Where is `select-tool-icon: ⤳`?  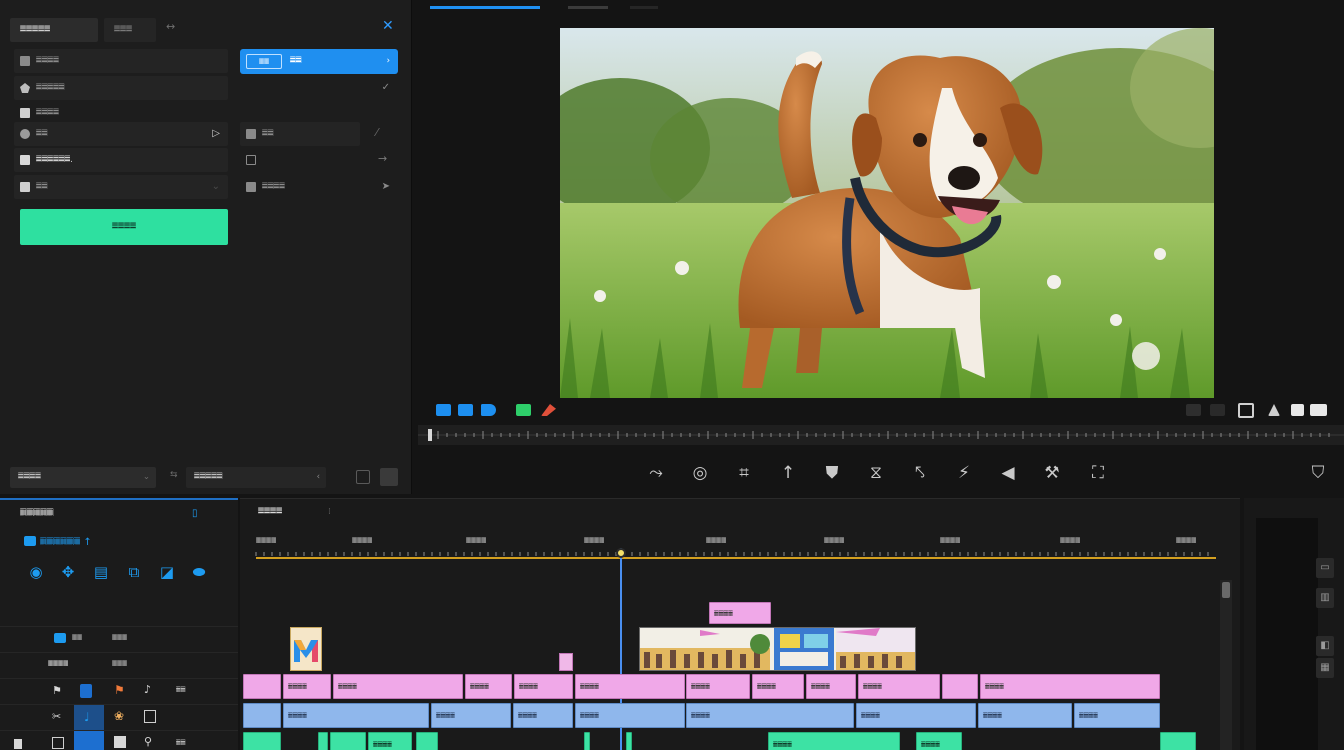
select-tool-icon: ⤳ is located at coordinates (656, 473).